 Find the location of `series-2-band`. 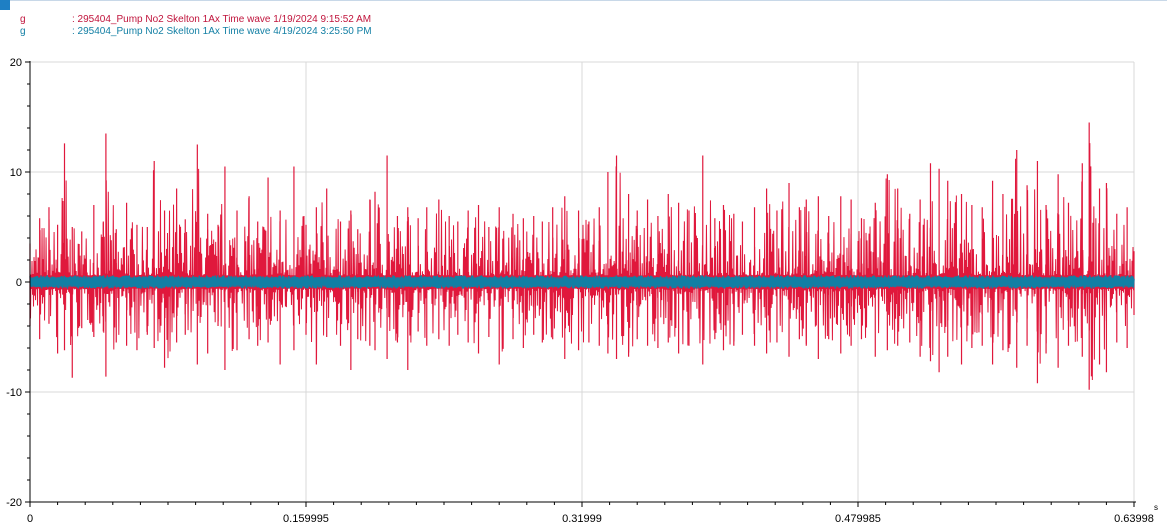

series-2-band is located at coordinates (582, 282).